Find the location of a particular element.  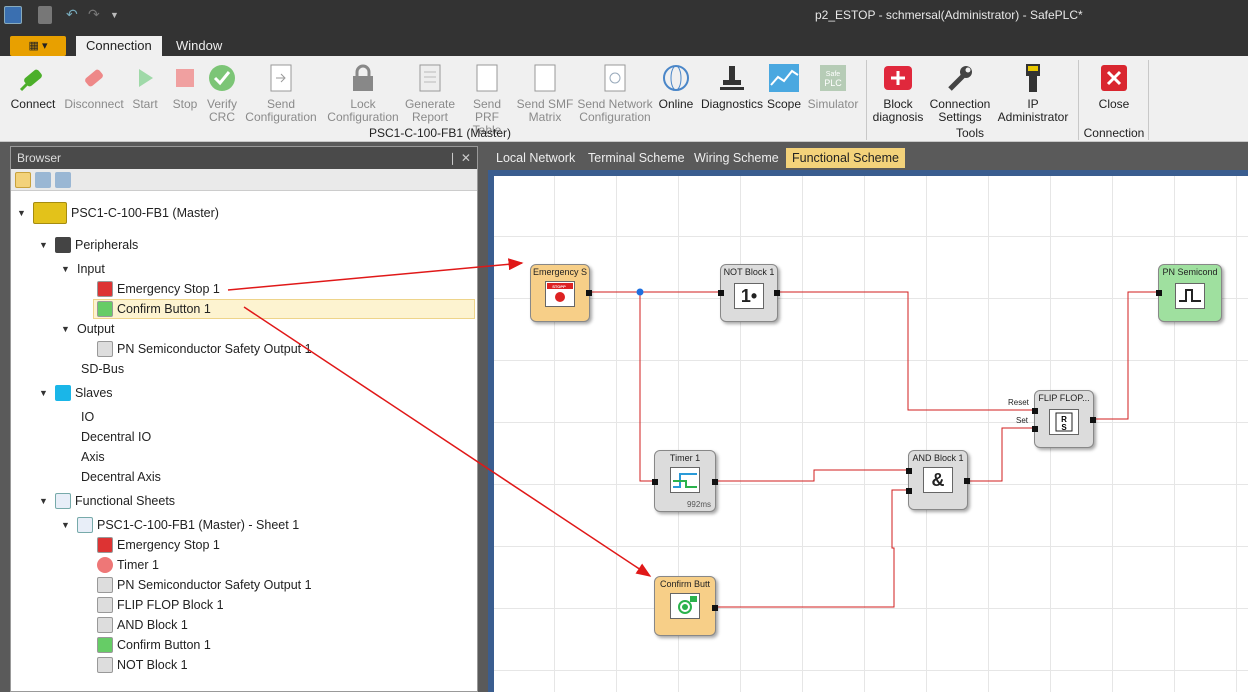

junction-dot is located at coordinates (640, 292).